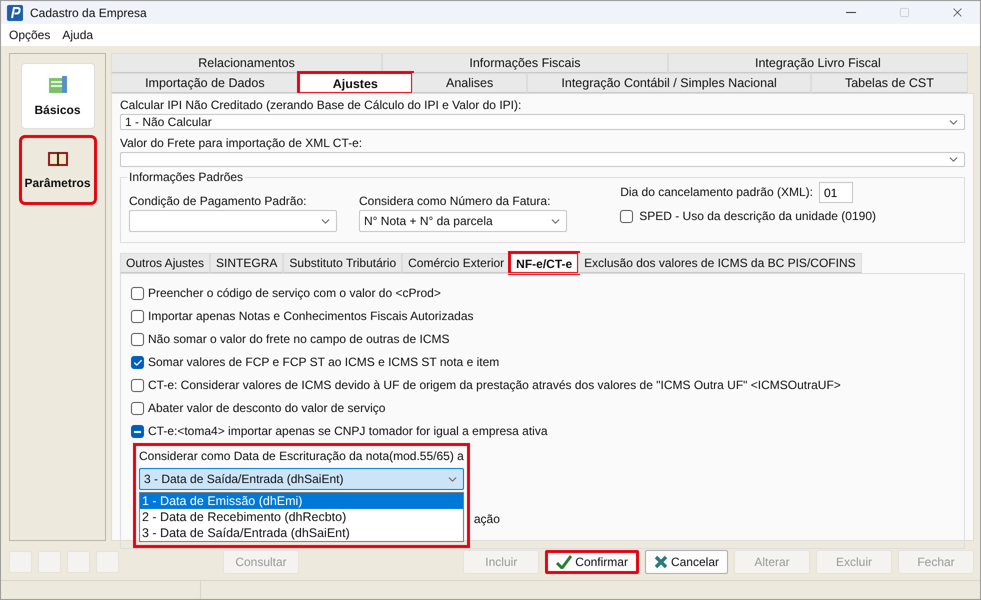  What do you see at coordinates (835, 192) in the screenshot?
I see `day-input: 01` at bounding box center [835, 192].